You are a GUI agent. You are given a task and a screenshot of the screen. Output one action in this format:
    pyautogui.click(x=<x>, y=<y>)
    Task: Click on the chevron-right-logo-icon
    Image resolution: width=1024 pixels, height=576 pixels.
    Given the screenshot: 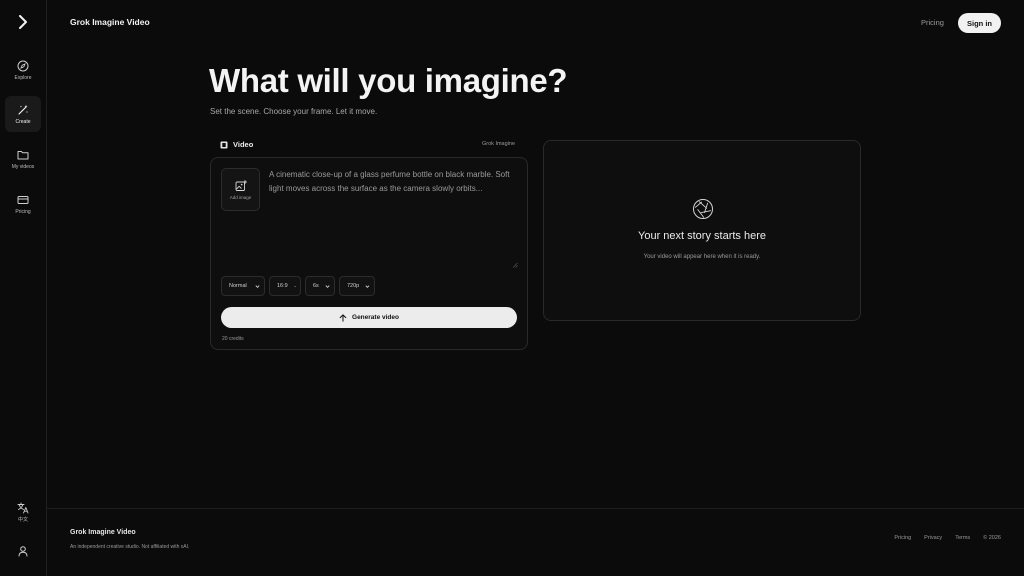 What is the action you would take?
    pyautogui.click(x=23, y=22)
    